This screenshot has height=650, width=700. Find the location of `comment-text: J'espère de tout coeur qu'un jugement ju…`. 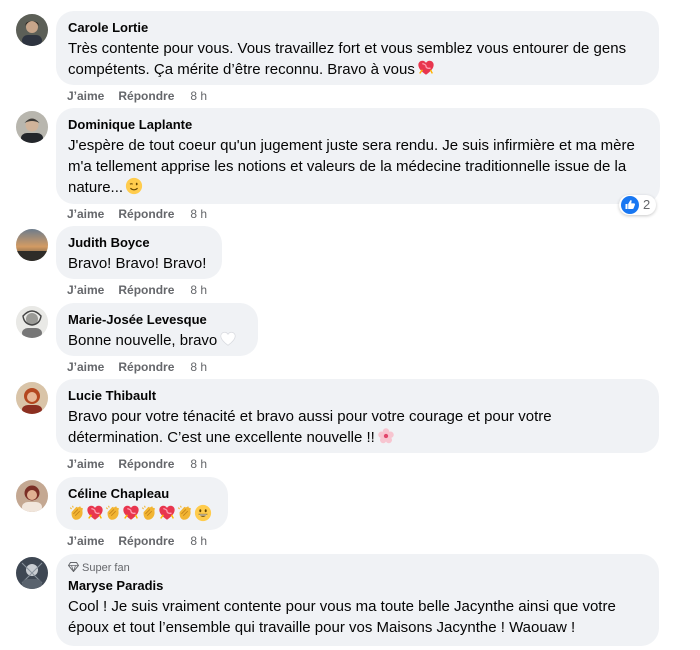

comment-text: J'espère de tout coeur qu'un jugement ju… is located at coordinates (351, 166).